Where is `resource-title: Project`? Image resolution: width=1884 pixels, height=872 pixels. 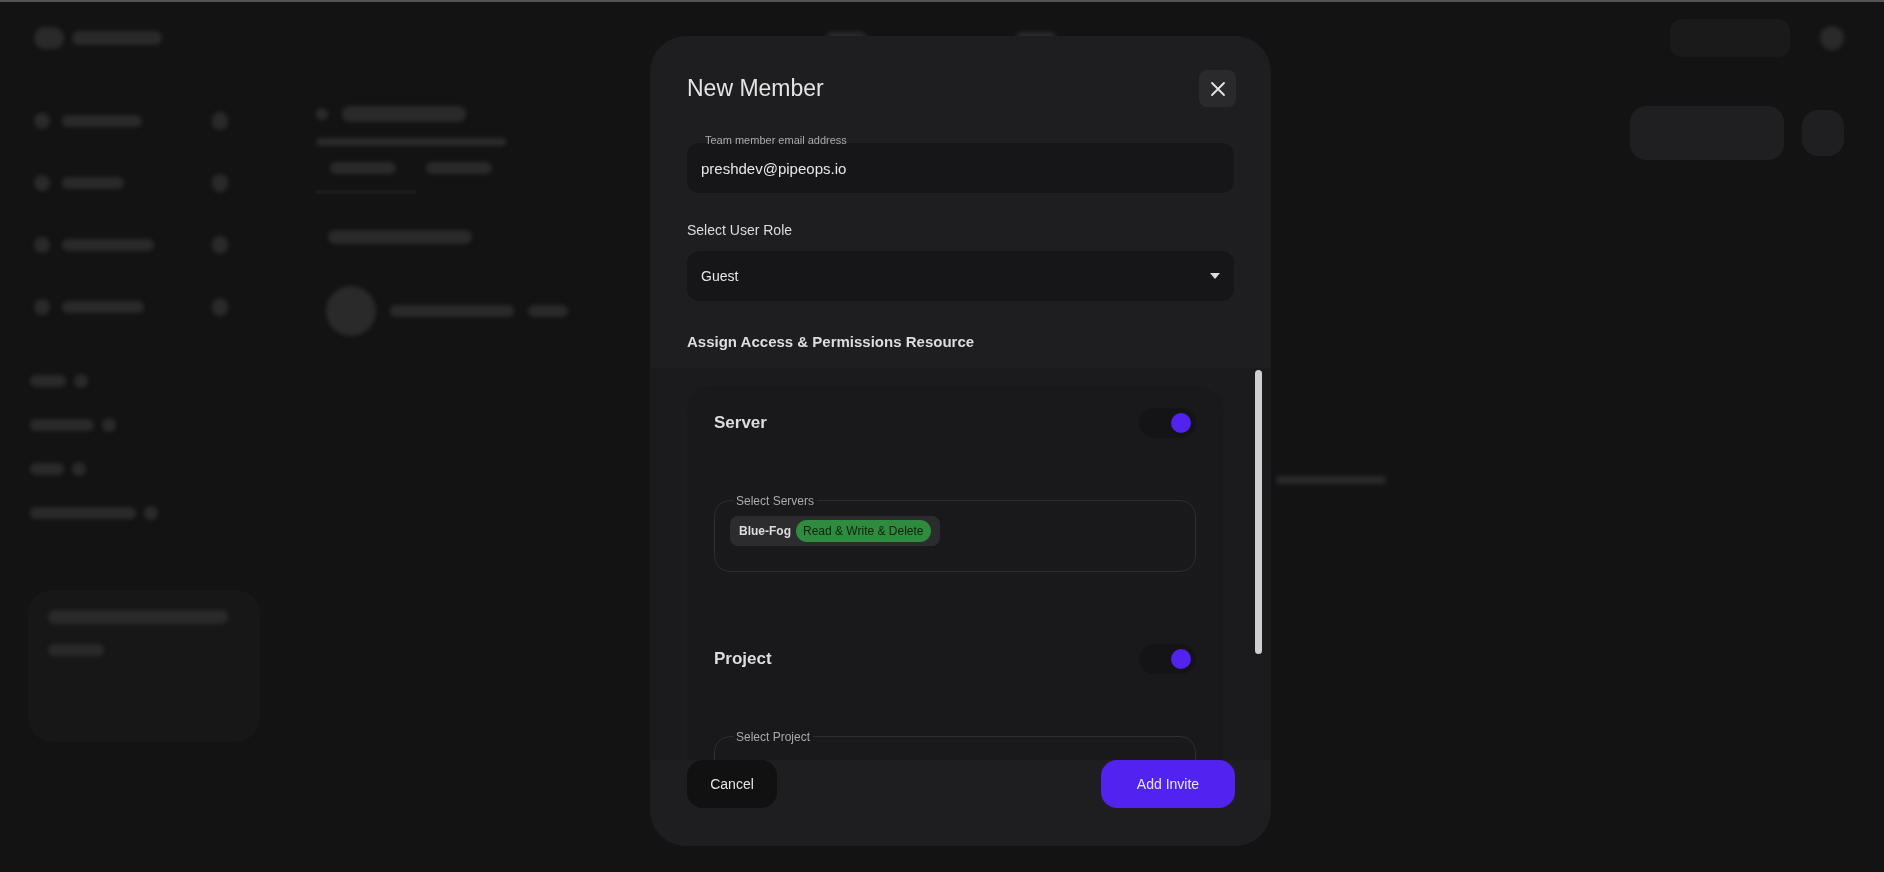
resource-title: Project is located at coordinates (743, 658).